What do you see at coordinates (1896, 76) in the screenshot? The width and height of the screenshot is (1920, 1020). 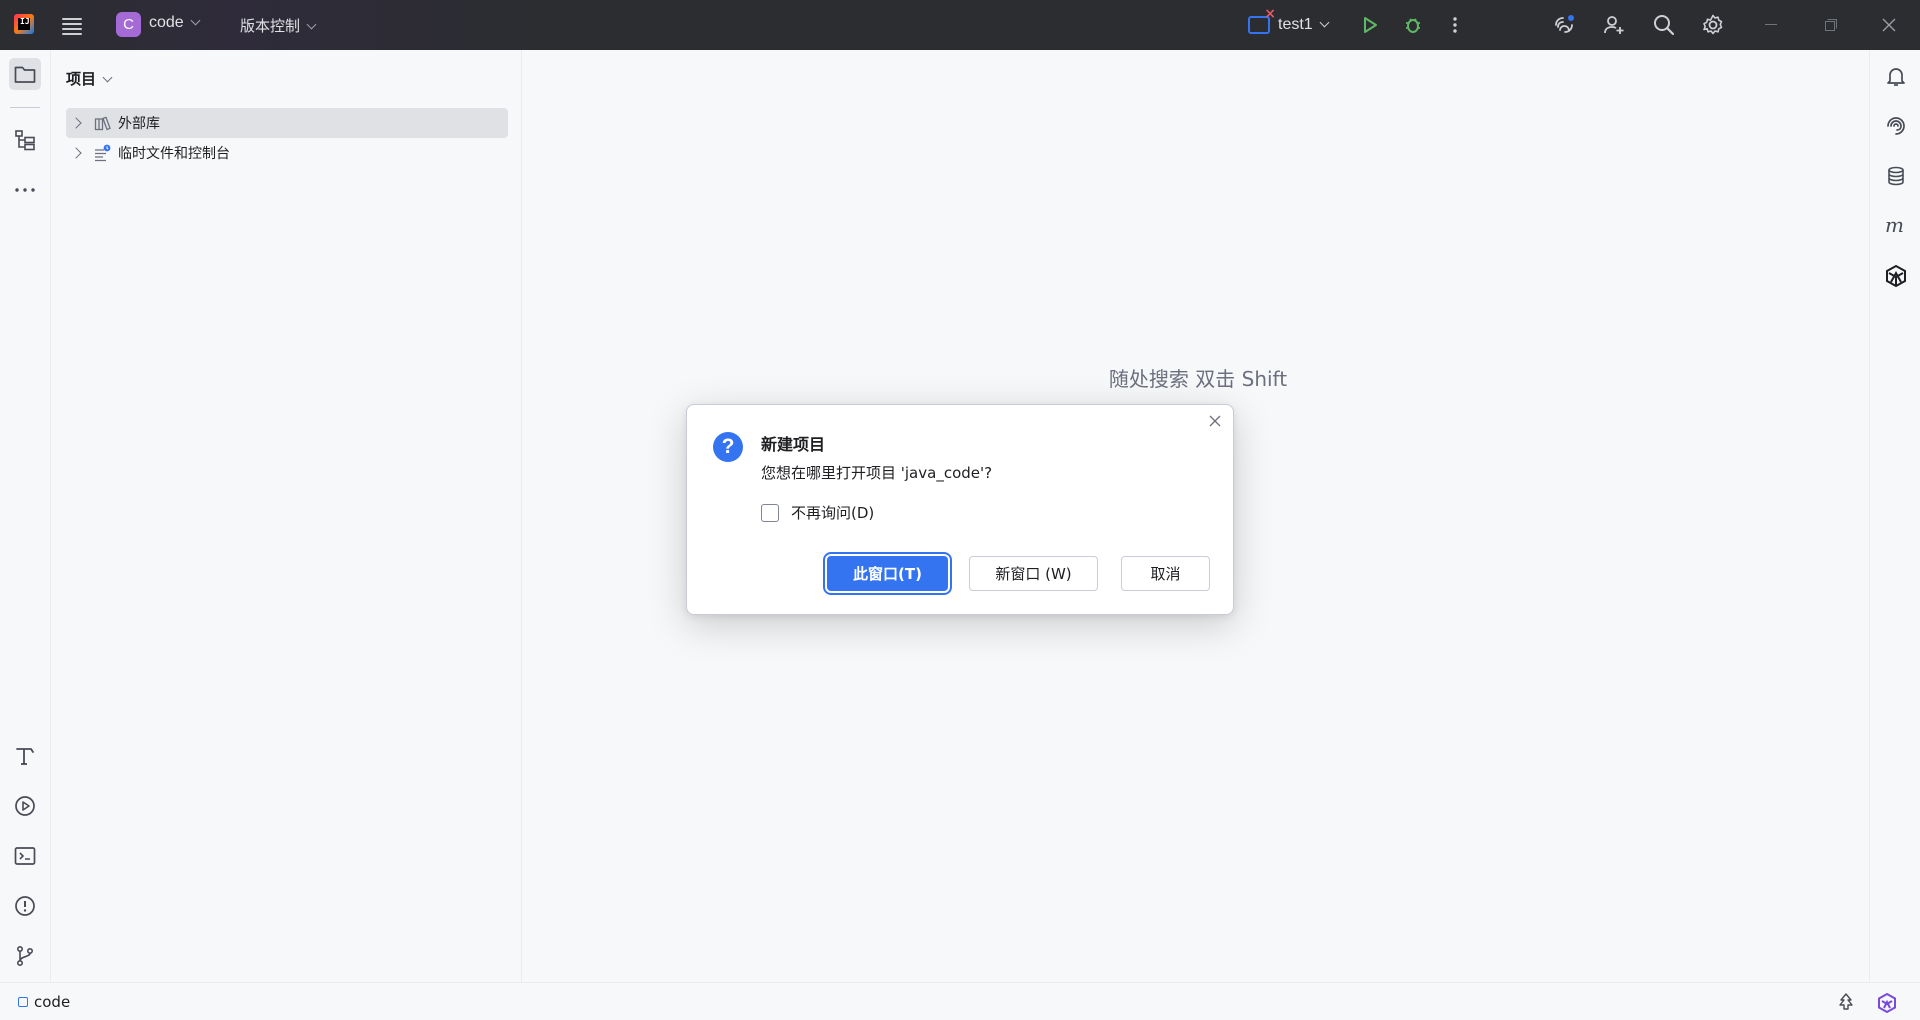 I see `notifications-bell-icon` at bounding box center [1896, 76].